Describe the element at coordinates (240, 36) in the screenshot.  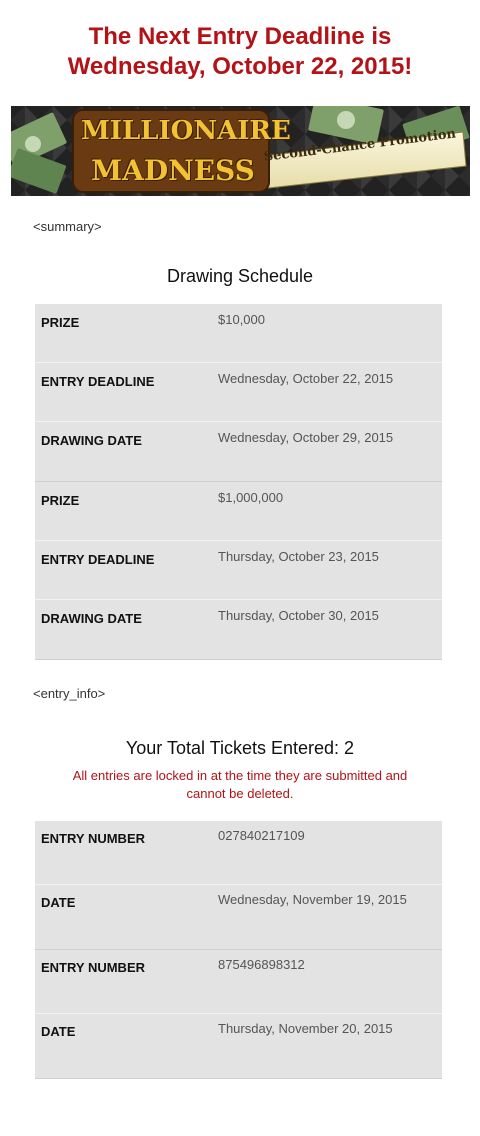
I see `headline-line-1: The Next Entry Deadline is` at that location.